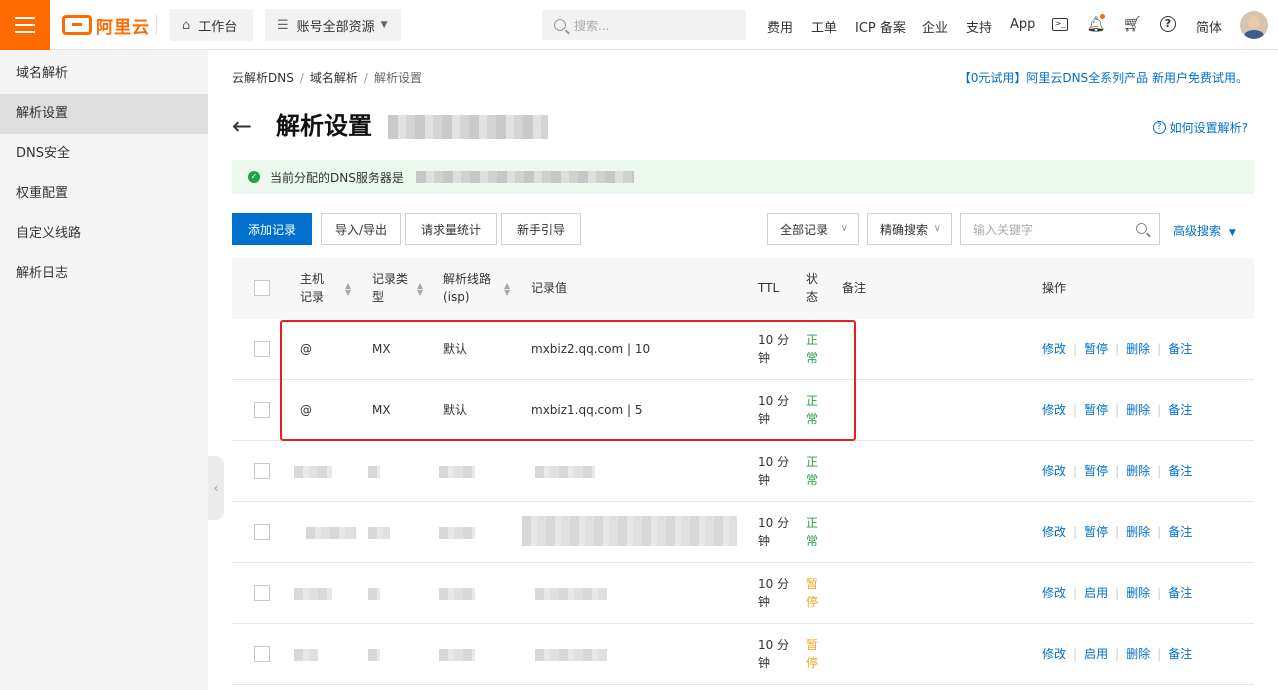 This screenshot has width=1278, height=690. What do you see at coordinates (397, 78) in the screenshot?
I see `breadcrumb-item: 解析设置` at bounding box center [397, 78].